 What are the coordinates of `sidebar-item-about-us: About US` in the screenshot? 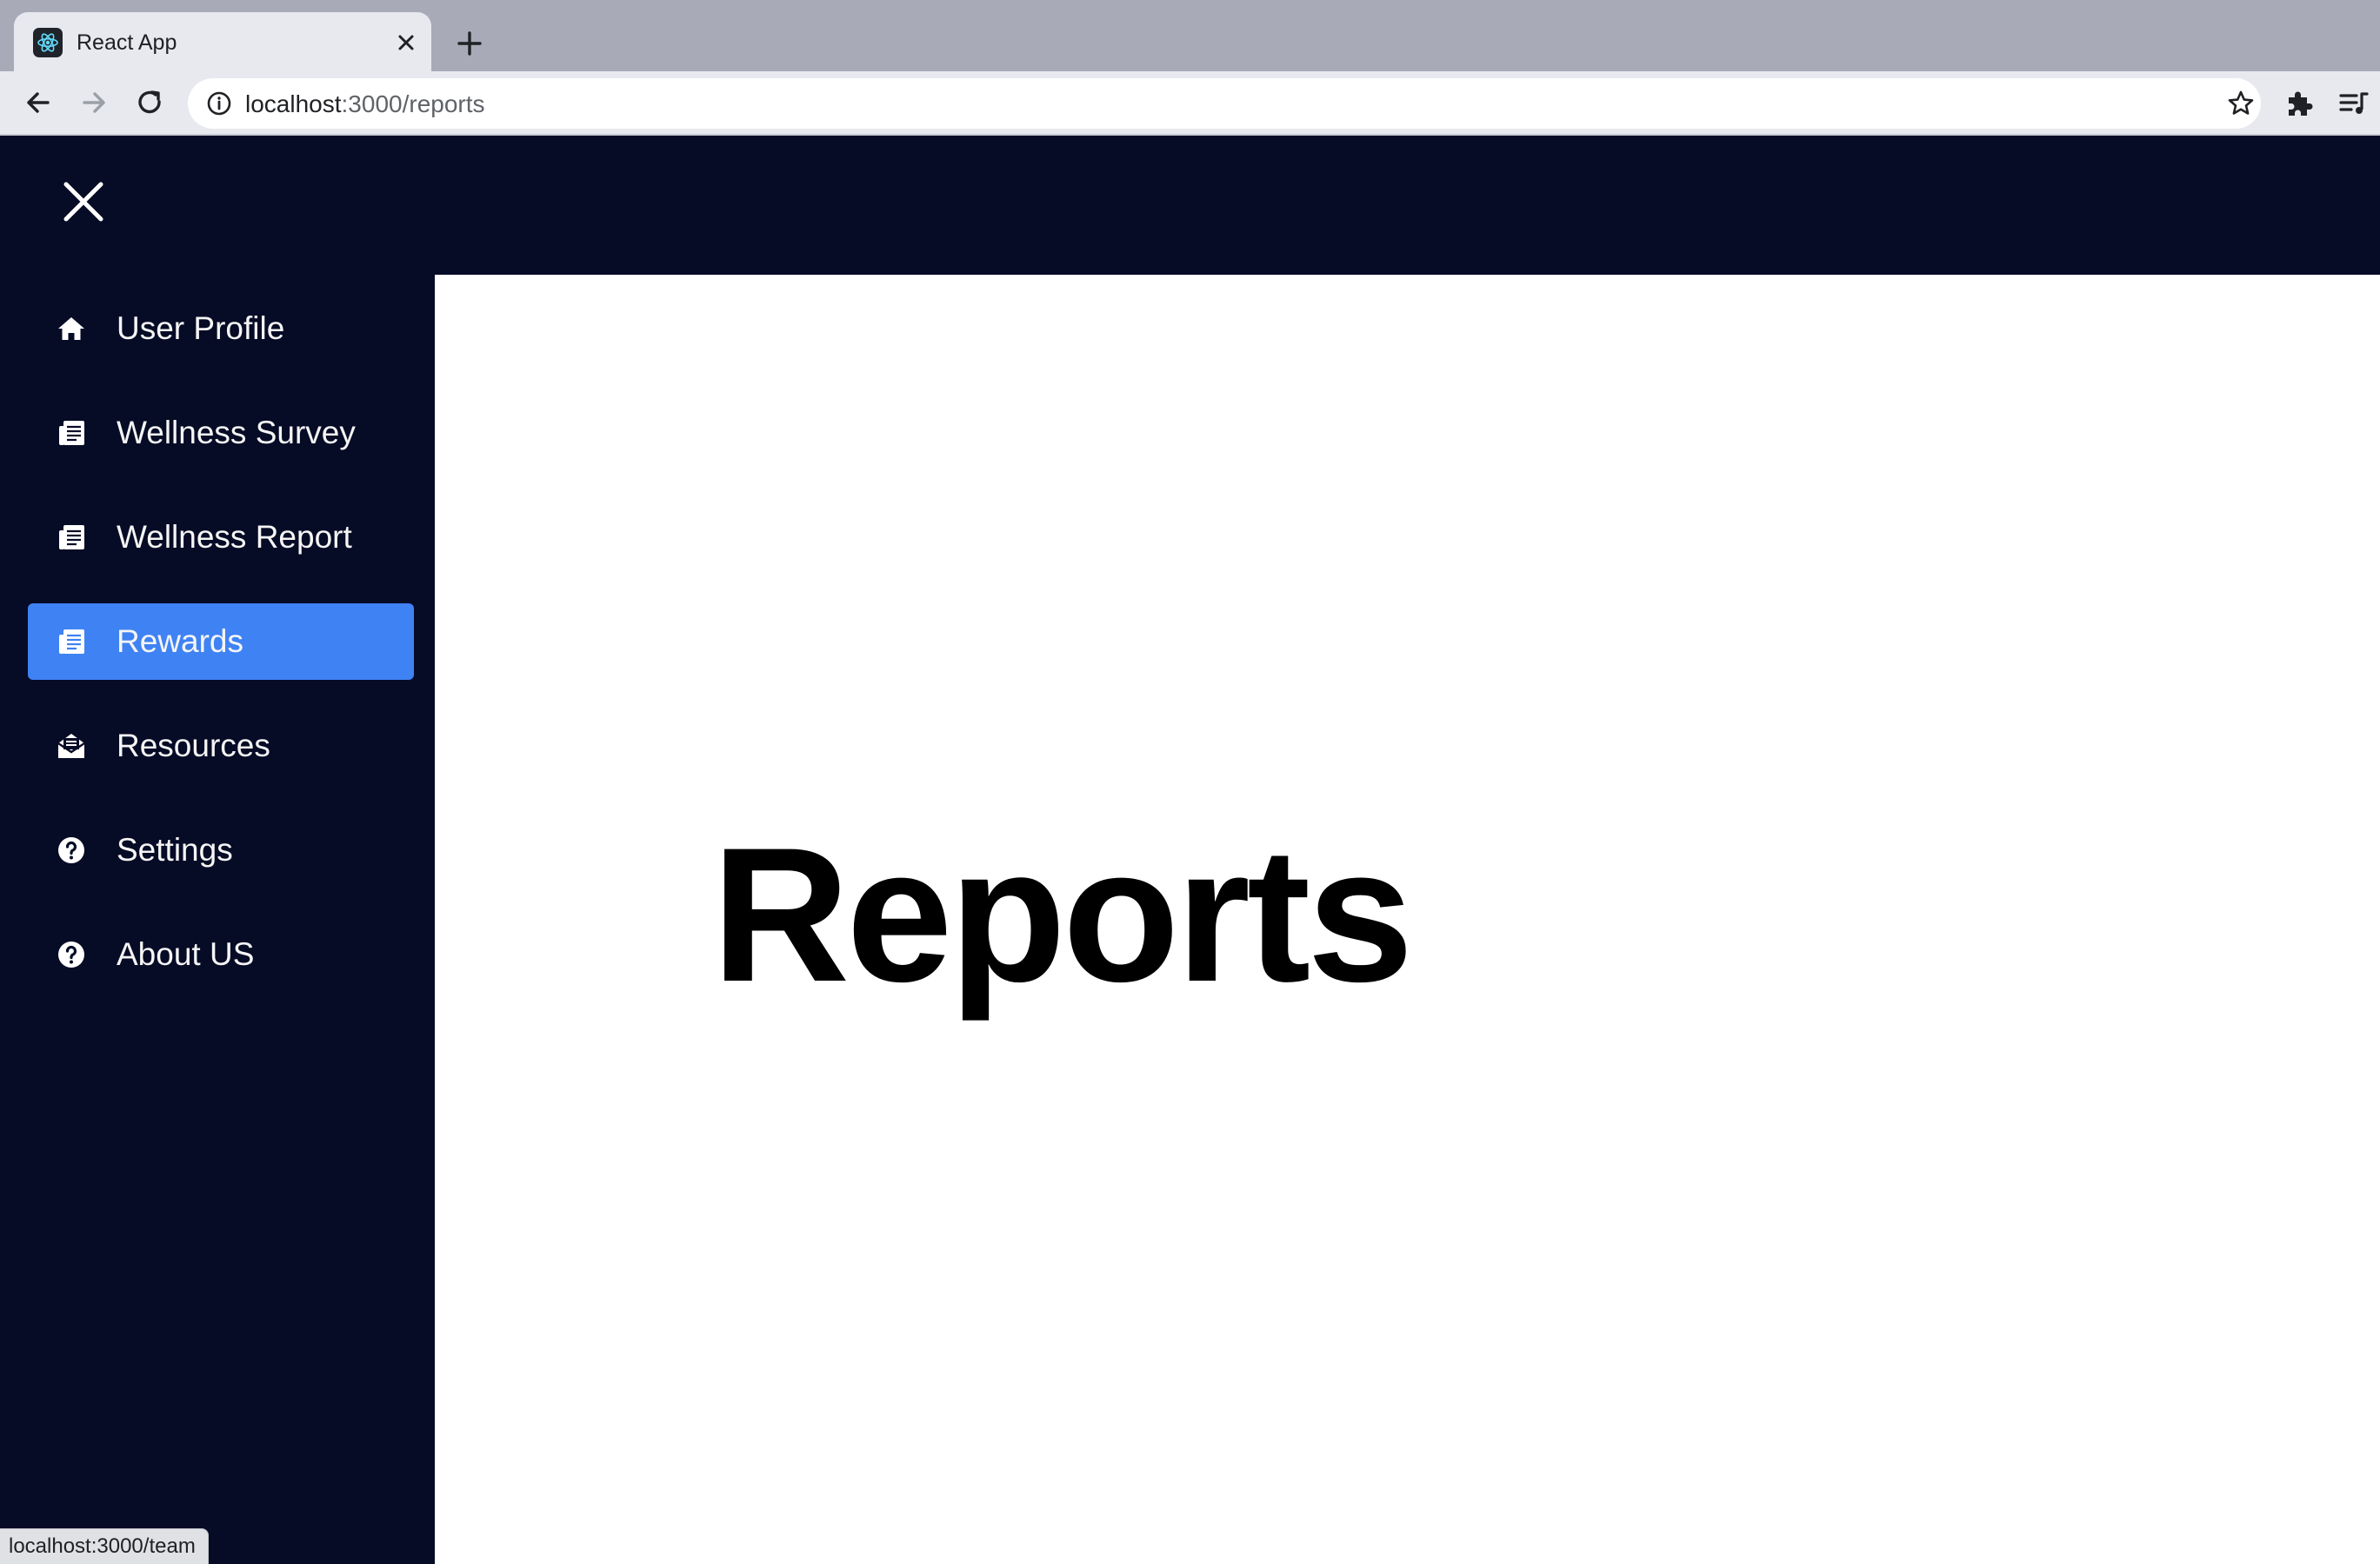 It's located at (221, 954).